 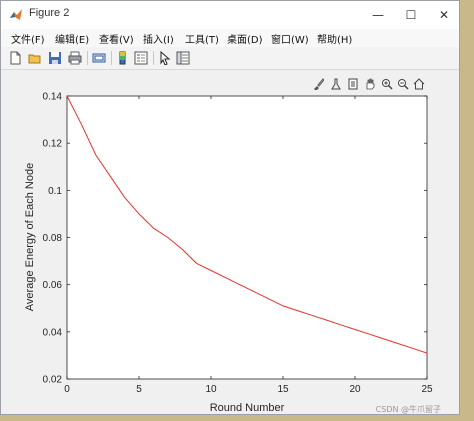 I want to click on y-tick-label: 0.12, so click(x=53, y=144).